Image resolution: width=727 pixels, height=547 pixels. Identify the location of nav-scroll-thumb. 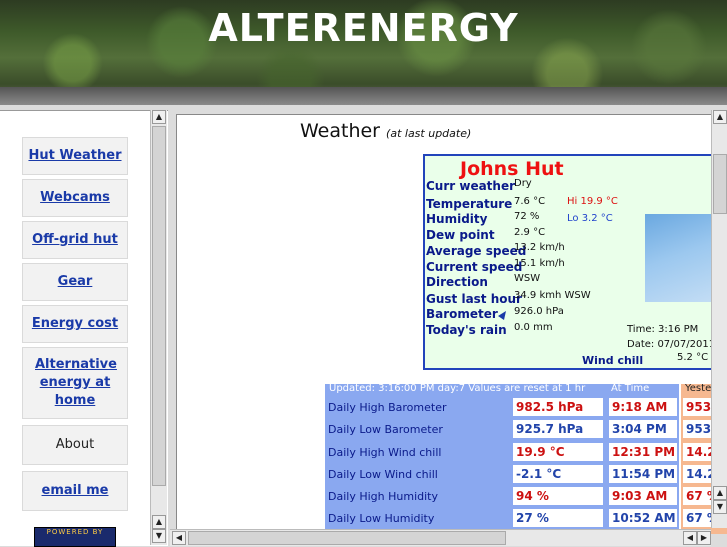
(159, 306).